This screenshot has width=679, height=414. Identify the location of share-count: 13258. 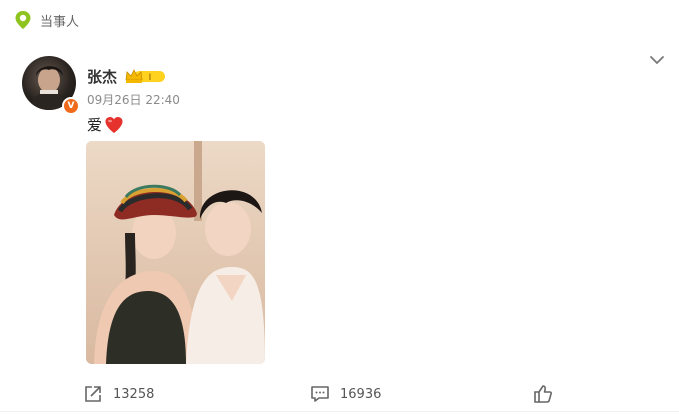
(134, 394).